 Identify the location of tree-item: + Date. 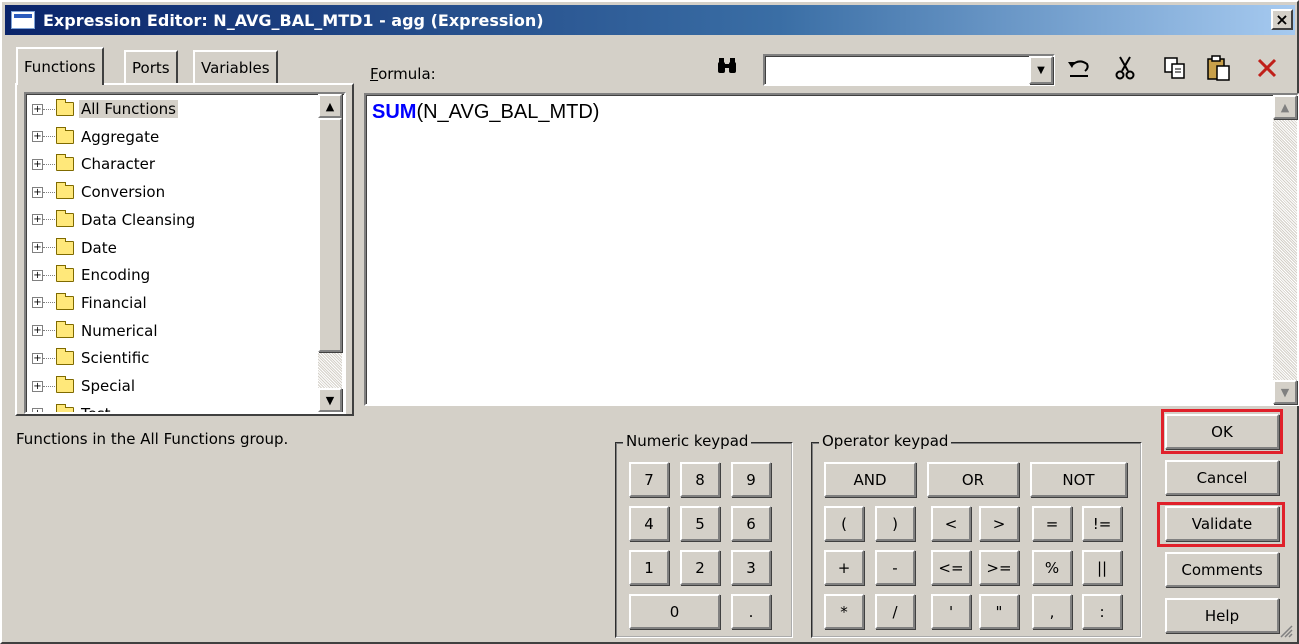
(172, 248).